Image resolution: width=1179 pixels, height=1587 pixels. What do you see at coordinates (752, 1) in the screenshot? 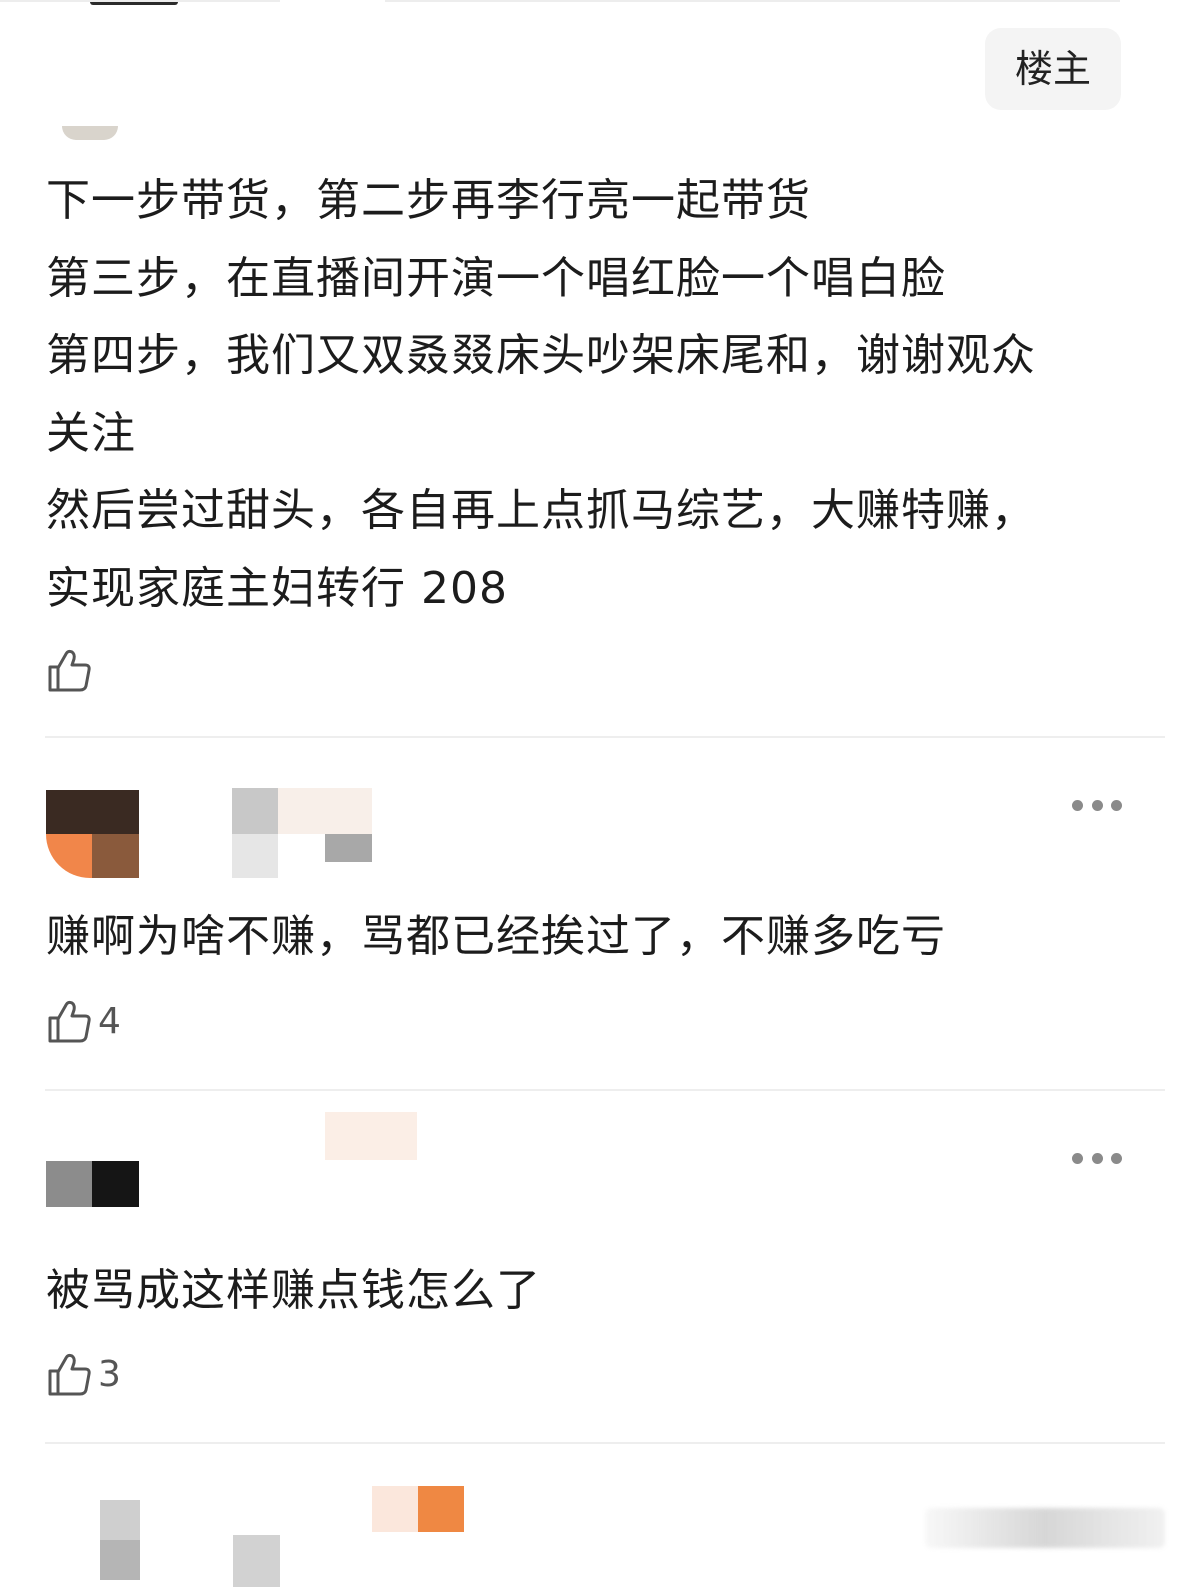
I see `top-divider-right` at bounding box center [752, 1].